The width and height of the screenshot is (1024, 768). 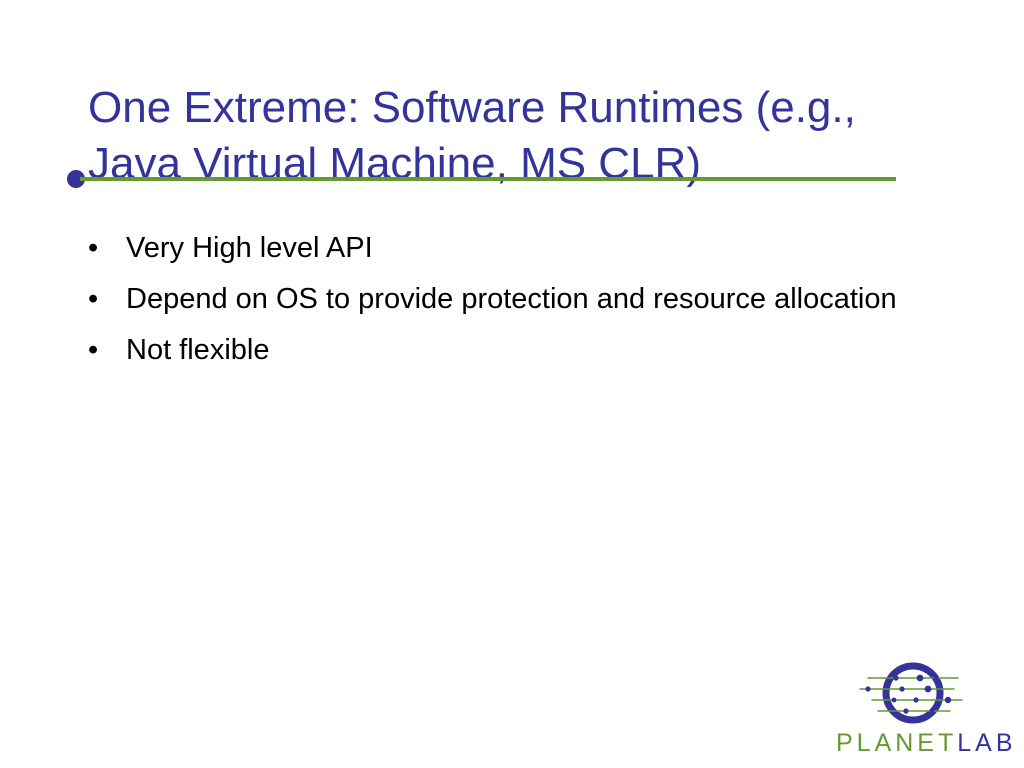 I want to click on bullet-text: Not flexible, so click(x=198, y=350).